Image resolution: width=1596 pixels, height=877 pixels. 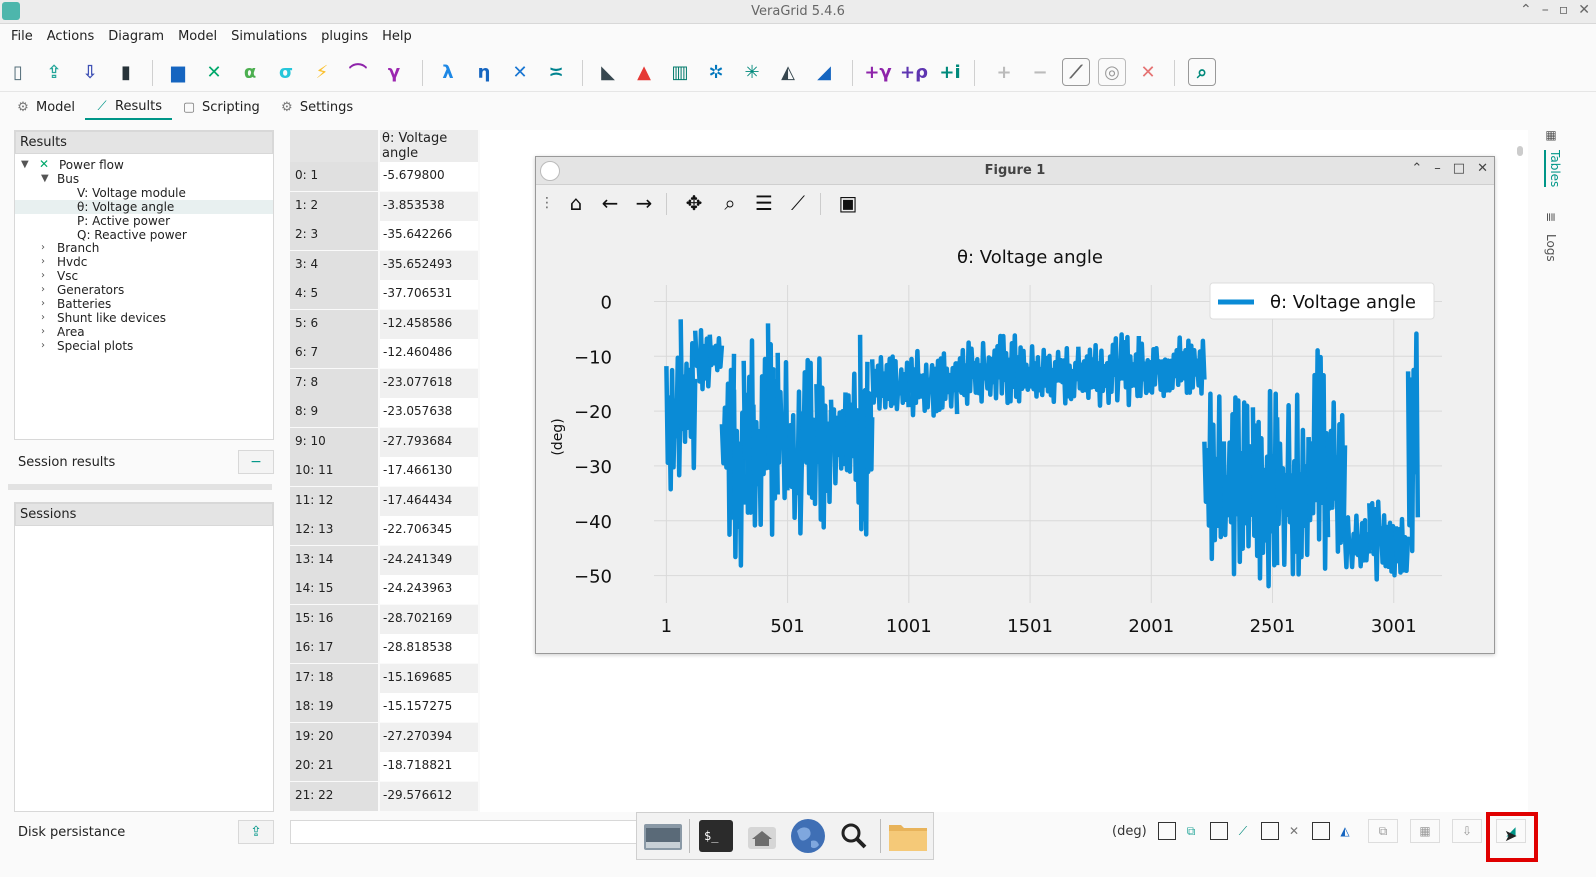 I want to click on time-series-icon: ✕, so click(x=214, y=72).